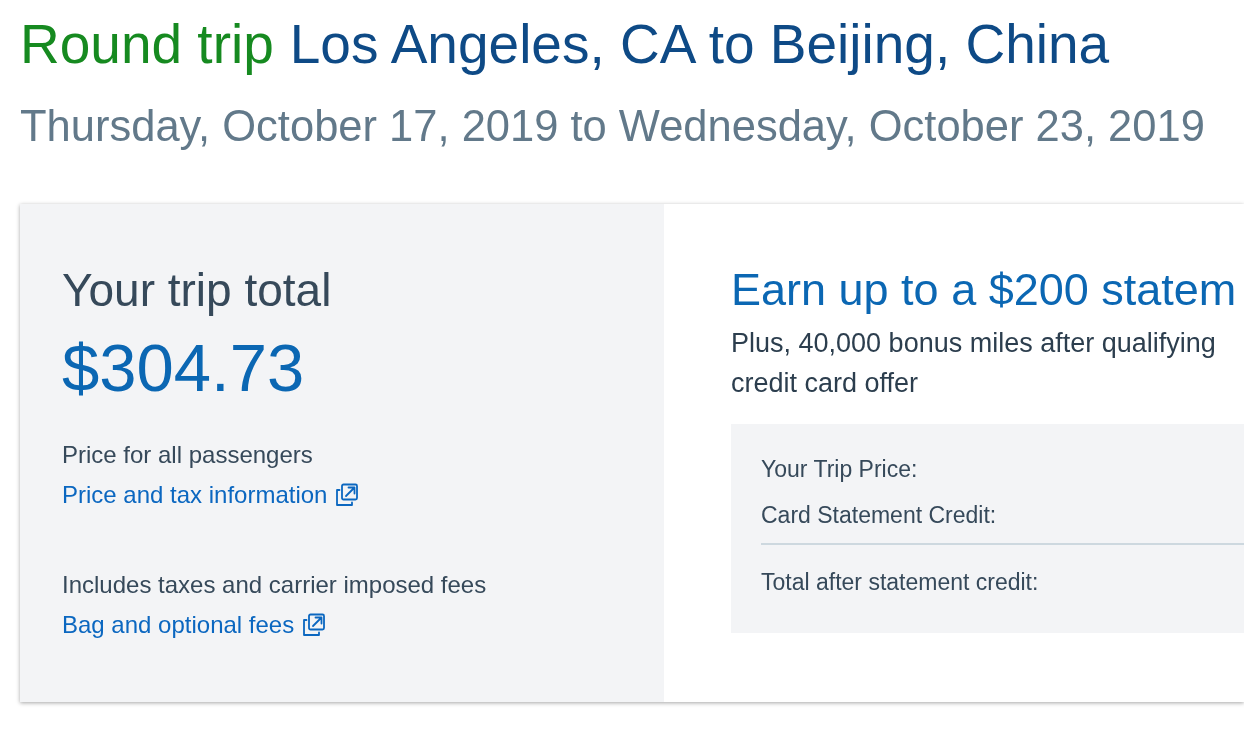 The image size is (1244, 736). I want to click on travel-dates: Thursday, October 17, 2019 to Wednesday, October 23, 2019, so click(612, 126).